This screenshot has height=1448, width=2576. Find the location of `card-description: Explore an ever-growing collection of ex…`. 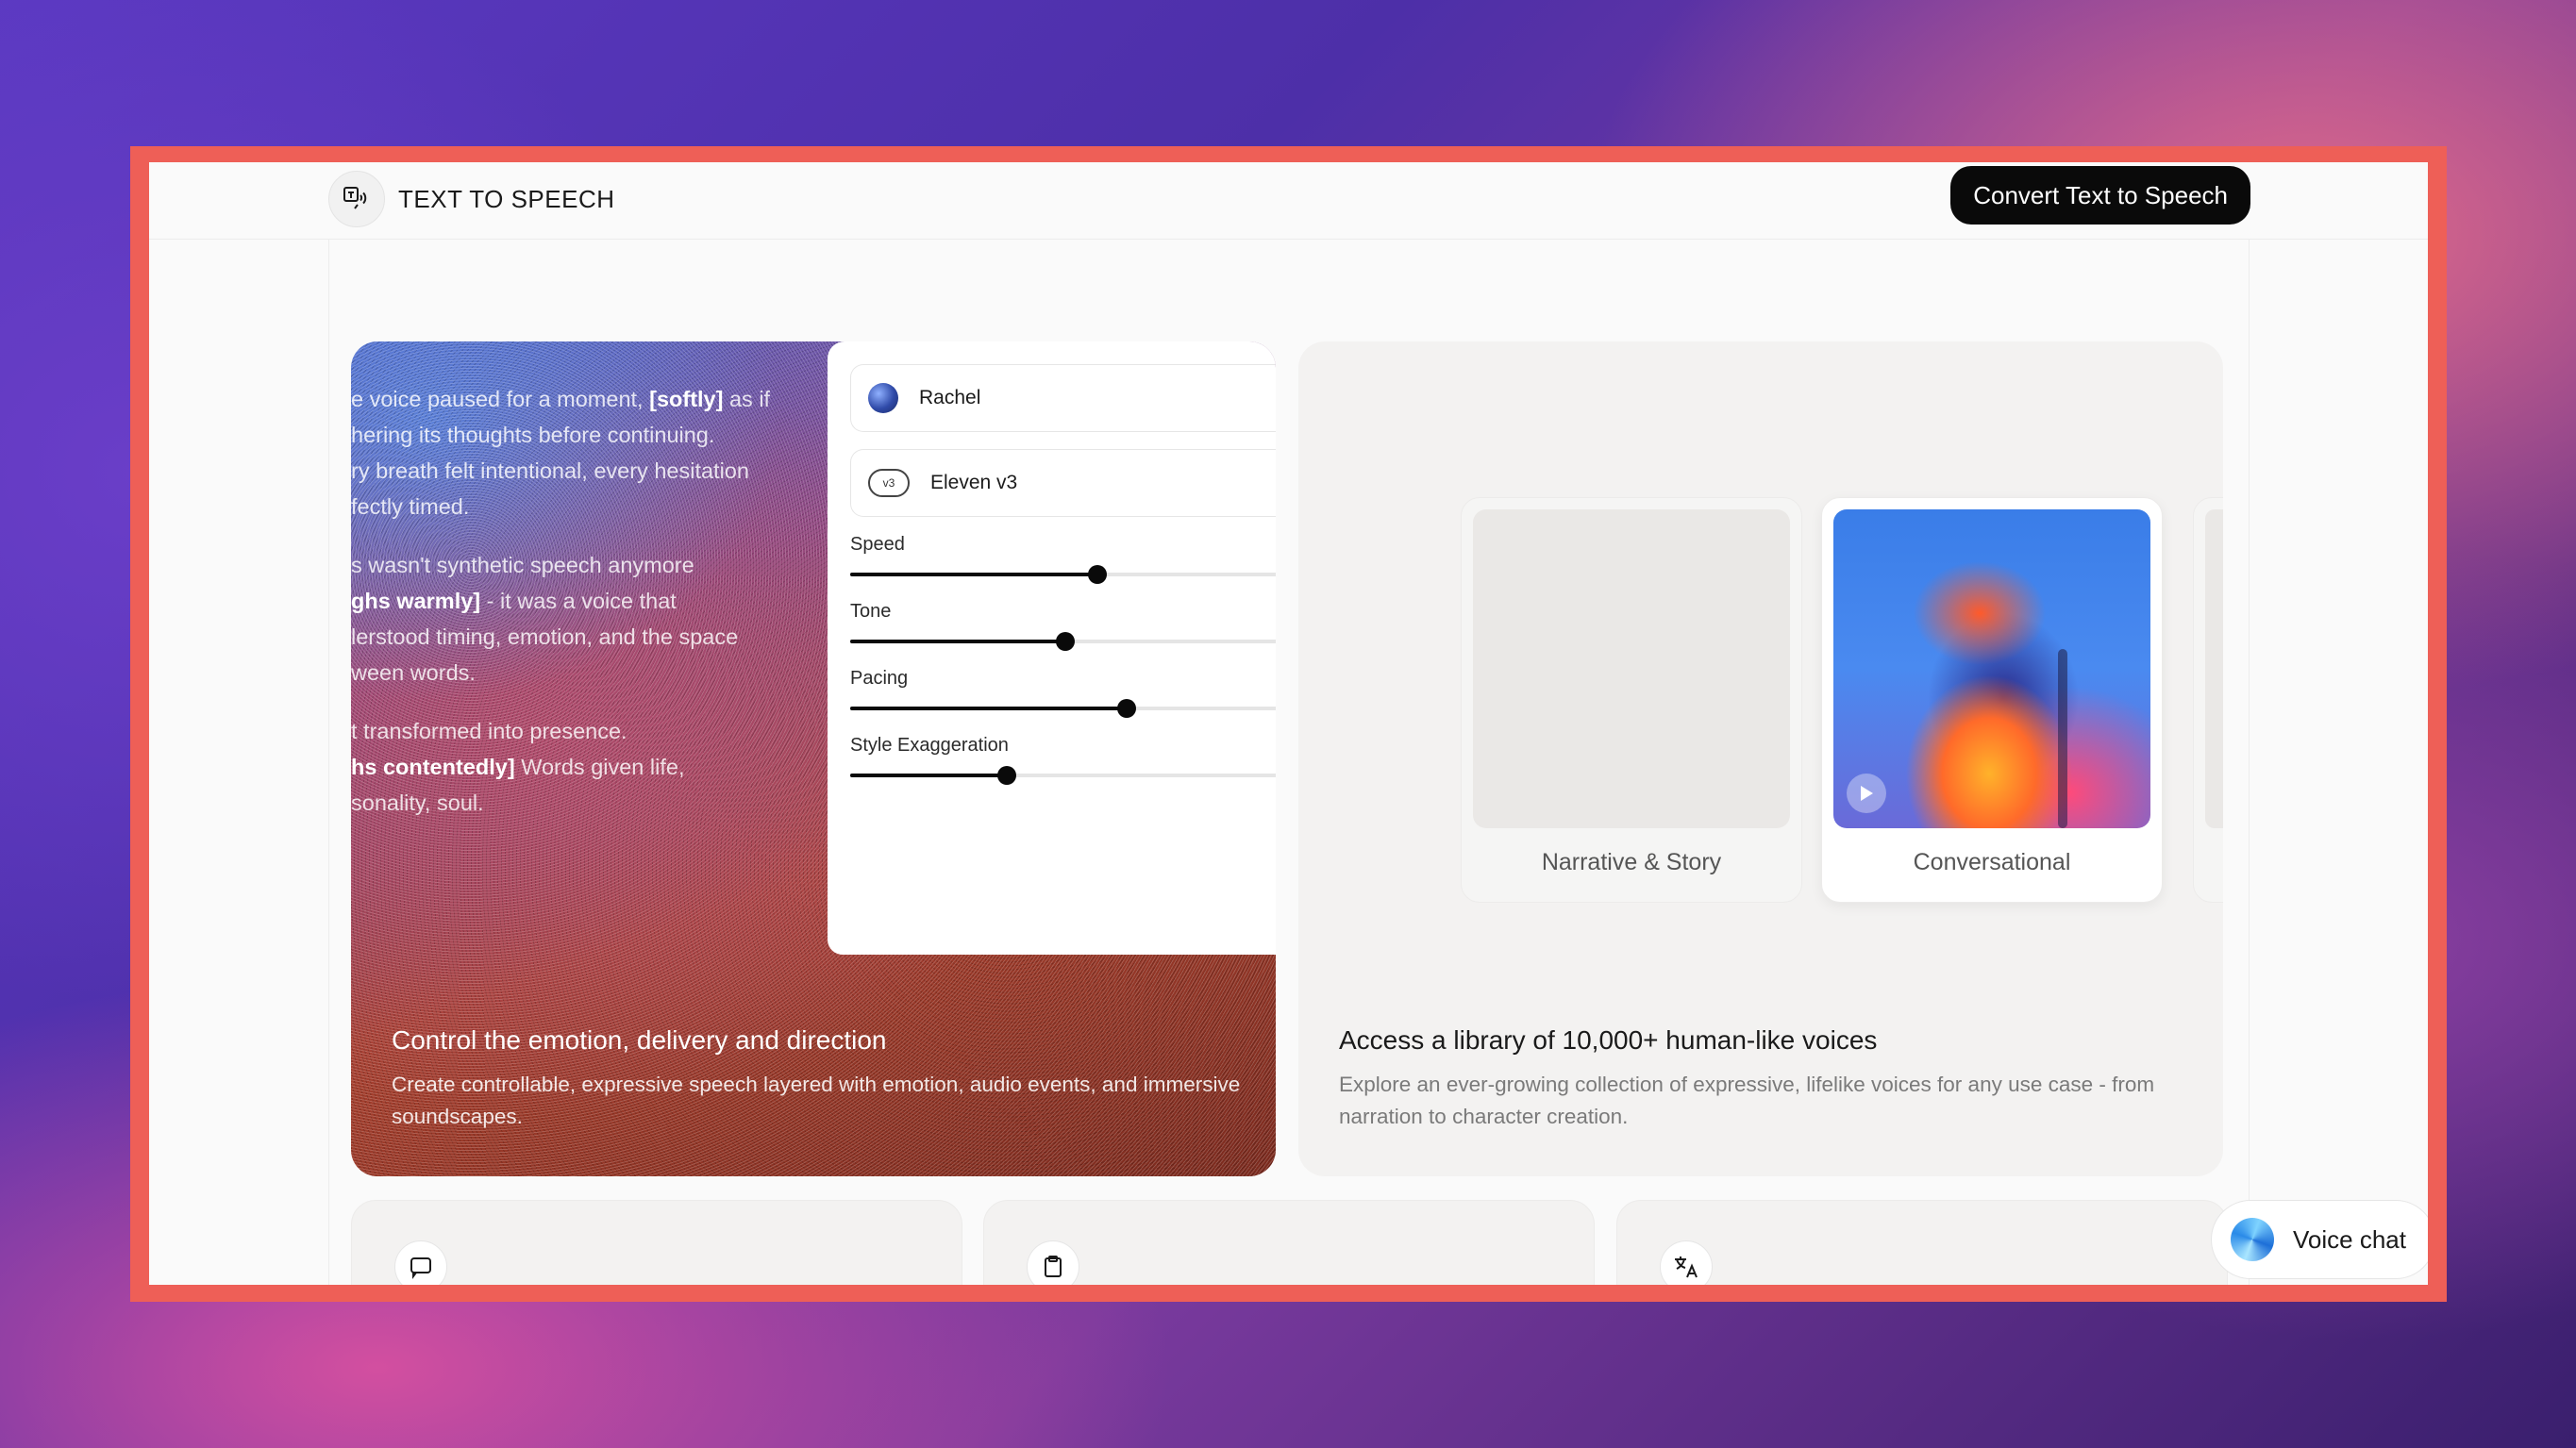

card-description: Explore an ever-growing collection of ex… is located at coordinates (1747, 1100).